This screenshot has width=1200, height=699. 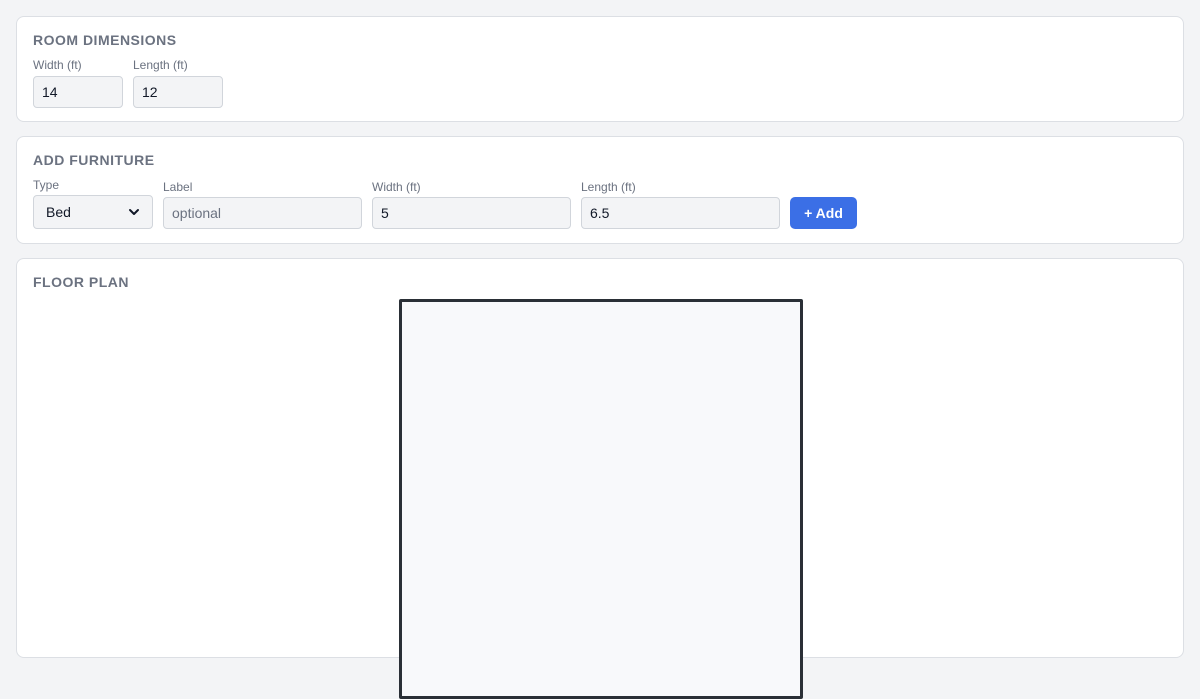 I want to click on room-width-label: Width (ft), so click(x=57, y=65).